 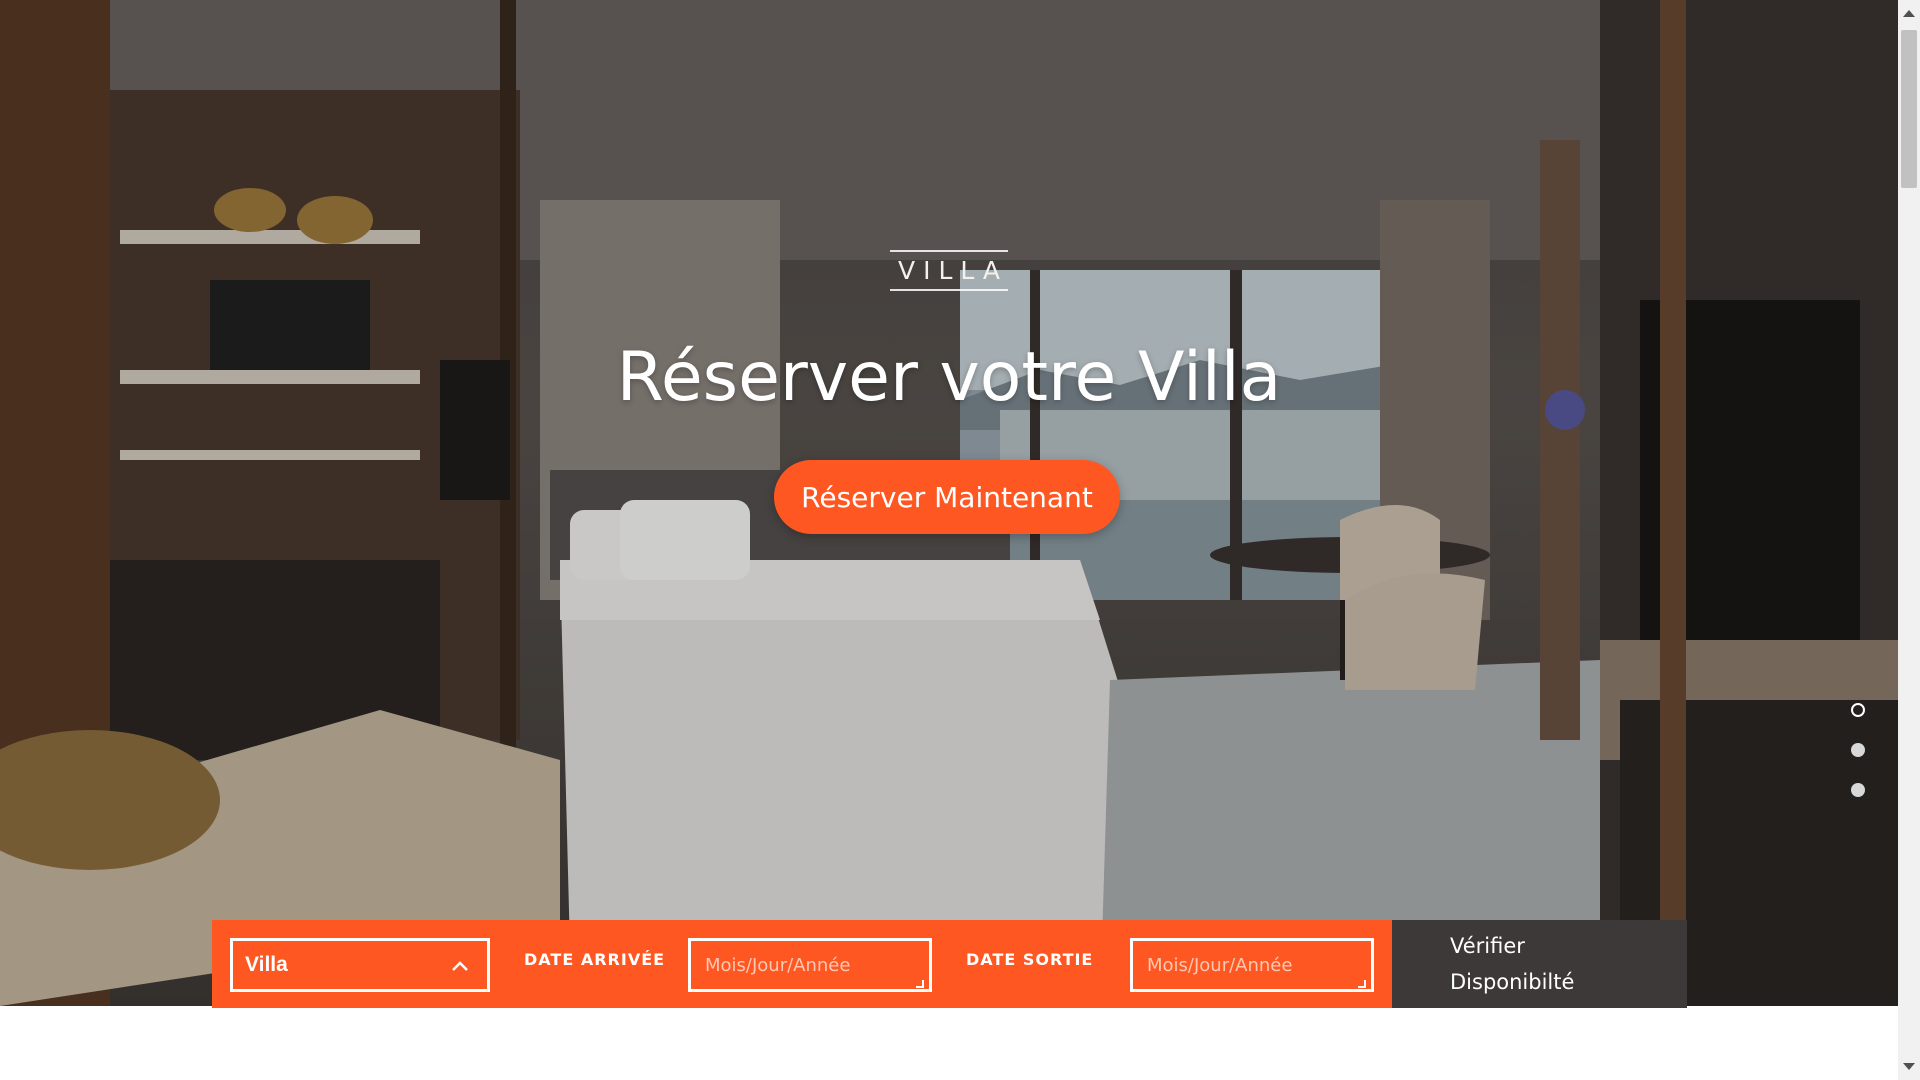 What do you see at coordinates (1487, 946) in the screenshot?
I see `check-availability-line-1: Vérifier` at bounding box center [1487, 946].